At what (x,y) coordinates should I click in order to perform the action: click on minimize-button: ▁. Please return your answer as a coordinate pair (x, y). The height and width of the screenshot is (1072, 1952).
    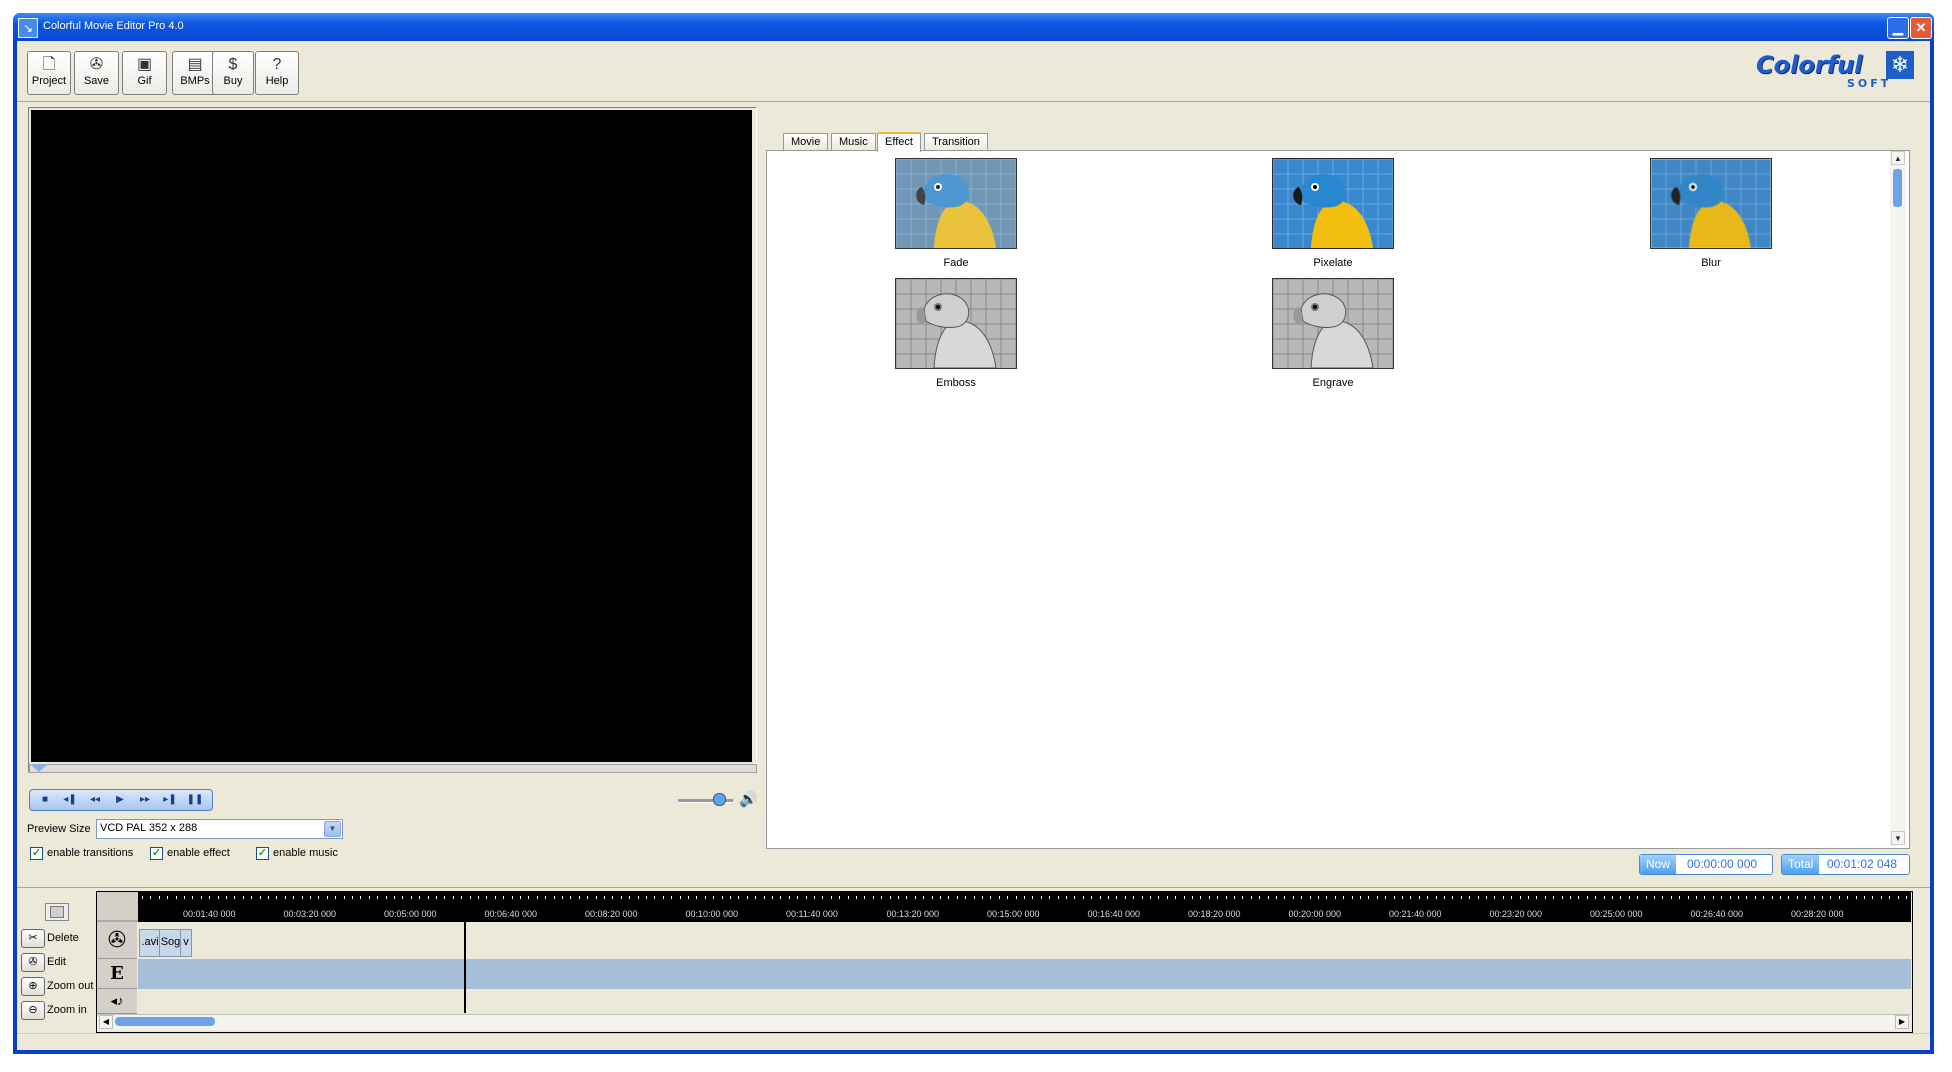
    Looking at the image, I should click on (1898, 28).